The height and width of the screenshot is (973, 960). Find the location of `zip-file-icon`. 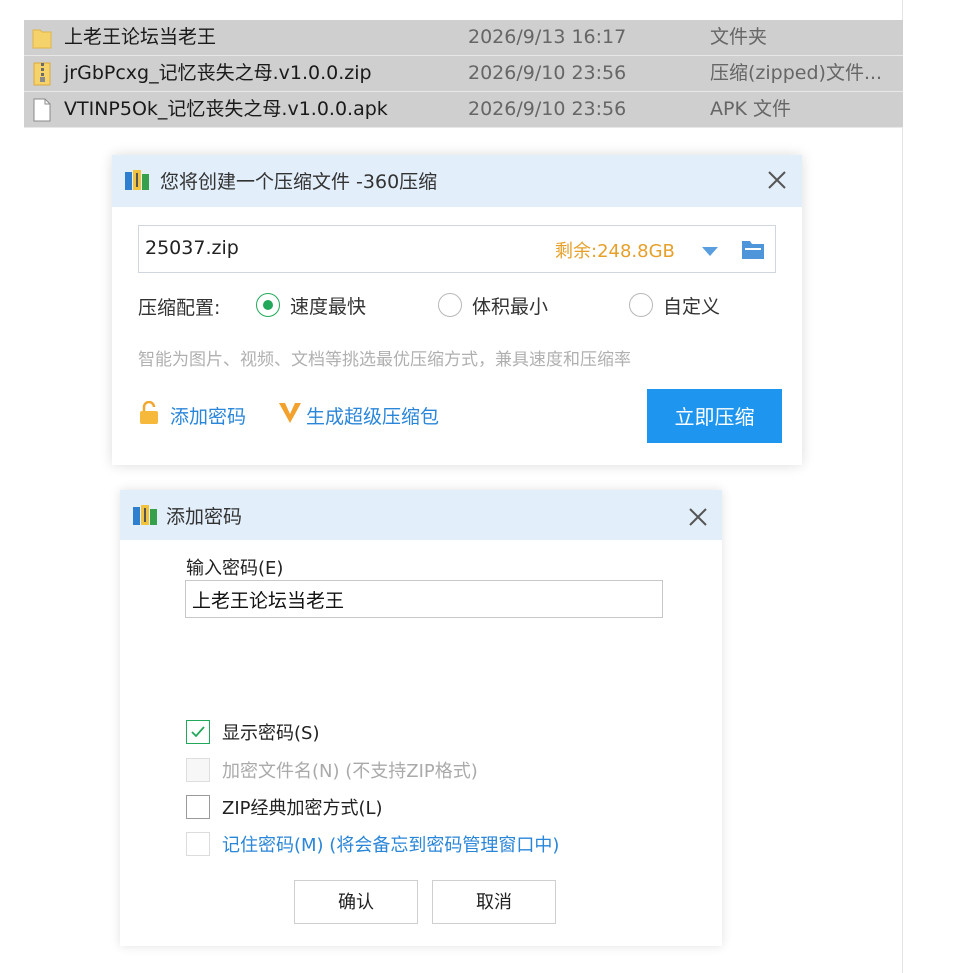

zip-file-icon is located at coordinates (42, 74).